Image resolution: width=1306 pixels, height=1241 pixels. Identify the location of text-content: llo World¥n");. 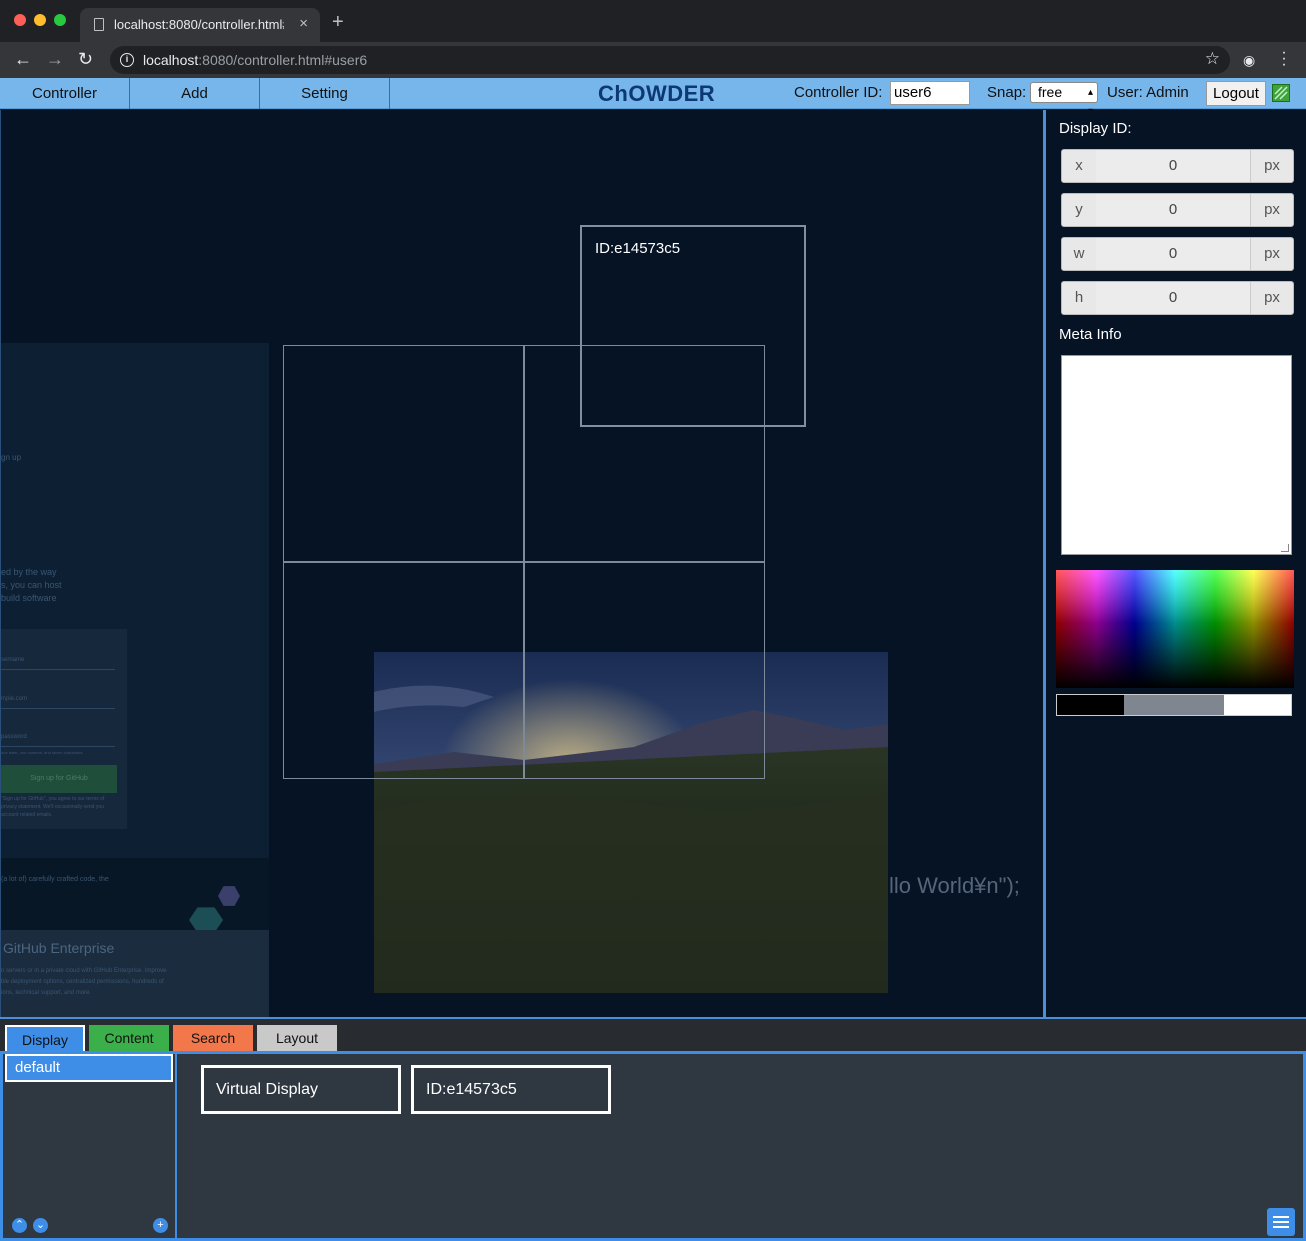
(954, 886).